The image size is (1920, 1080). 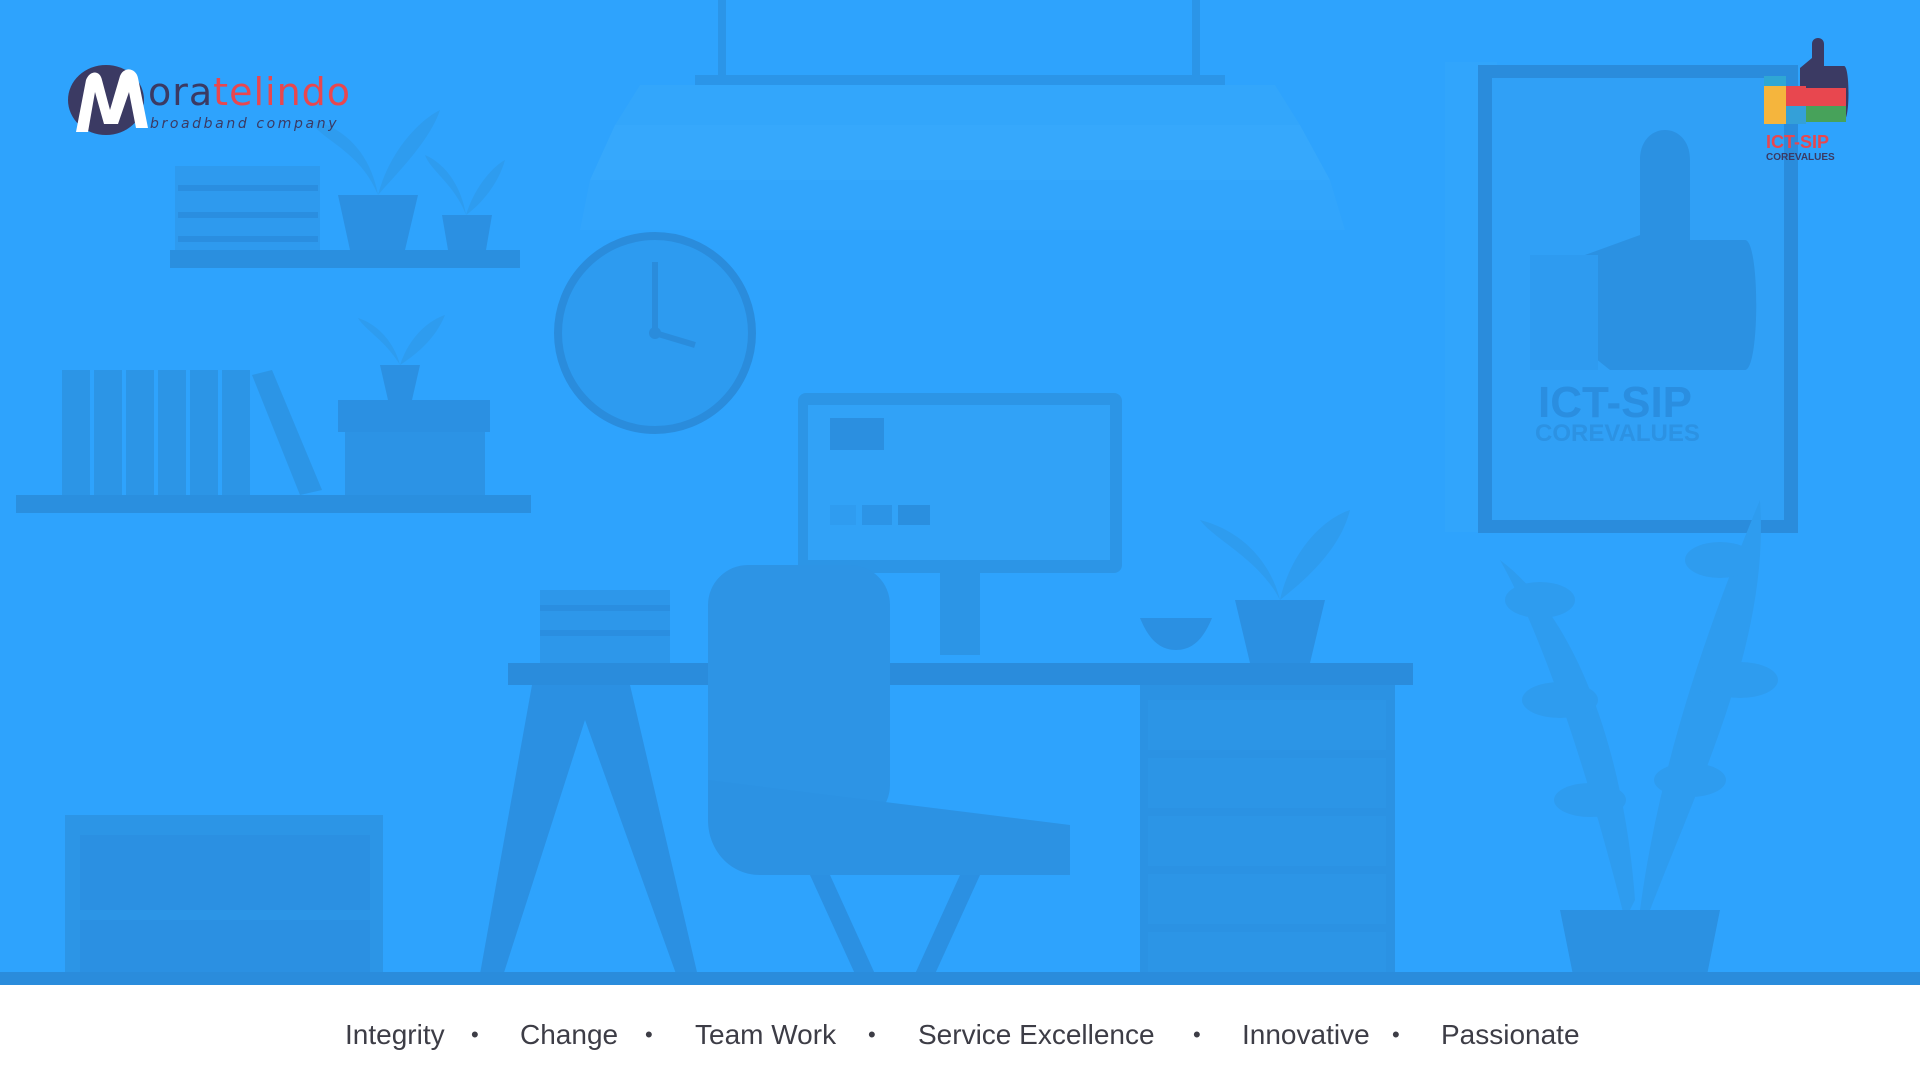 What do you see at coordinates (1036, 1034) in the screenshot?
I see `value-service-excellence: Service Excellence` at bounding box center [1036, 1034].